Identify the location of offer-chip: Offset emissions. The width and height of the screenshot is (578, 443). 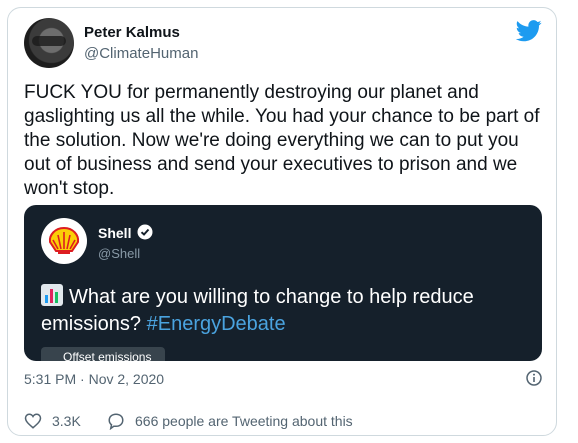
(103, 354).